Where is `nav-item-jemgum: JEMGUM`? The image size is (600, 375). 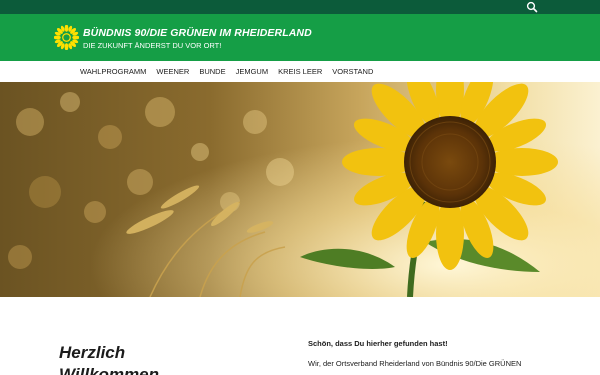 nav-item-jemgum: JEMGUM is located at coordinates (252, 71).